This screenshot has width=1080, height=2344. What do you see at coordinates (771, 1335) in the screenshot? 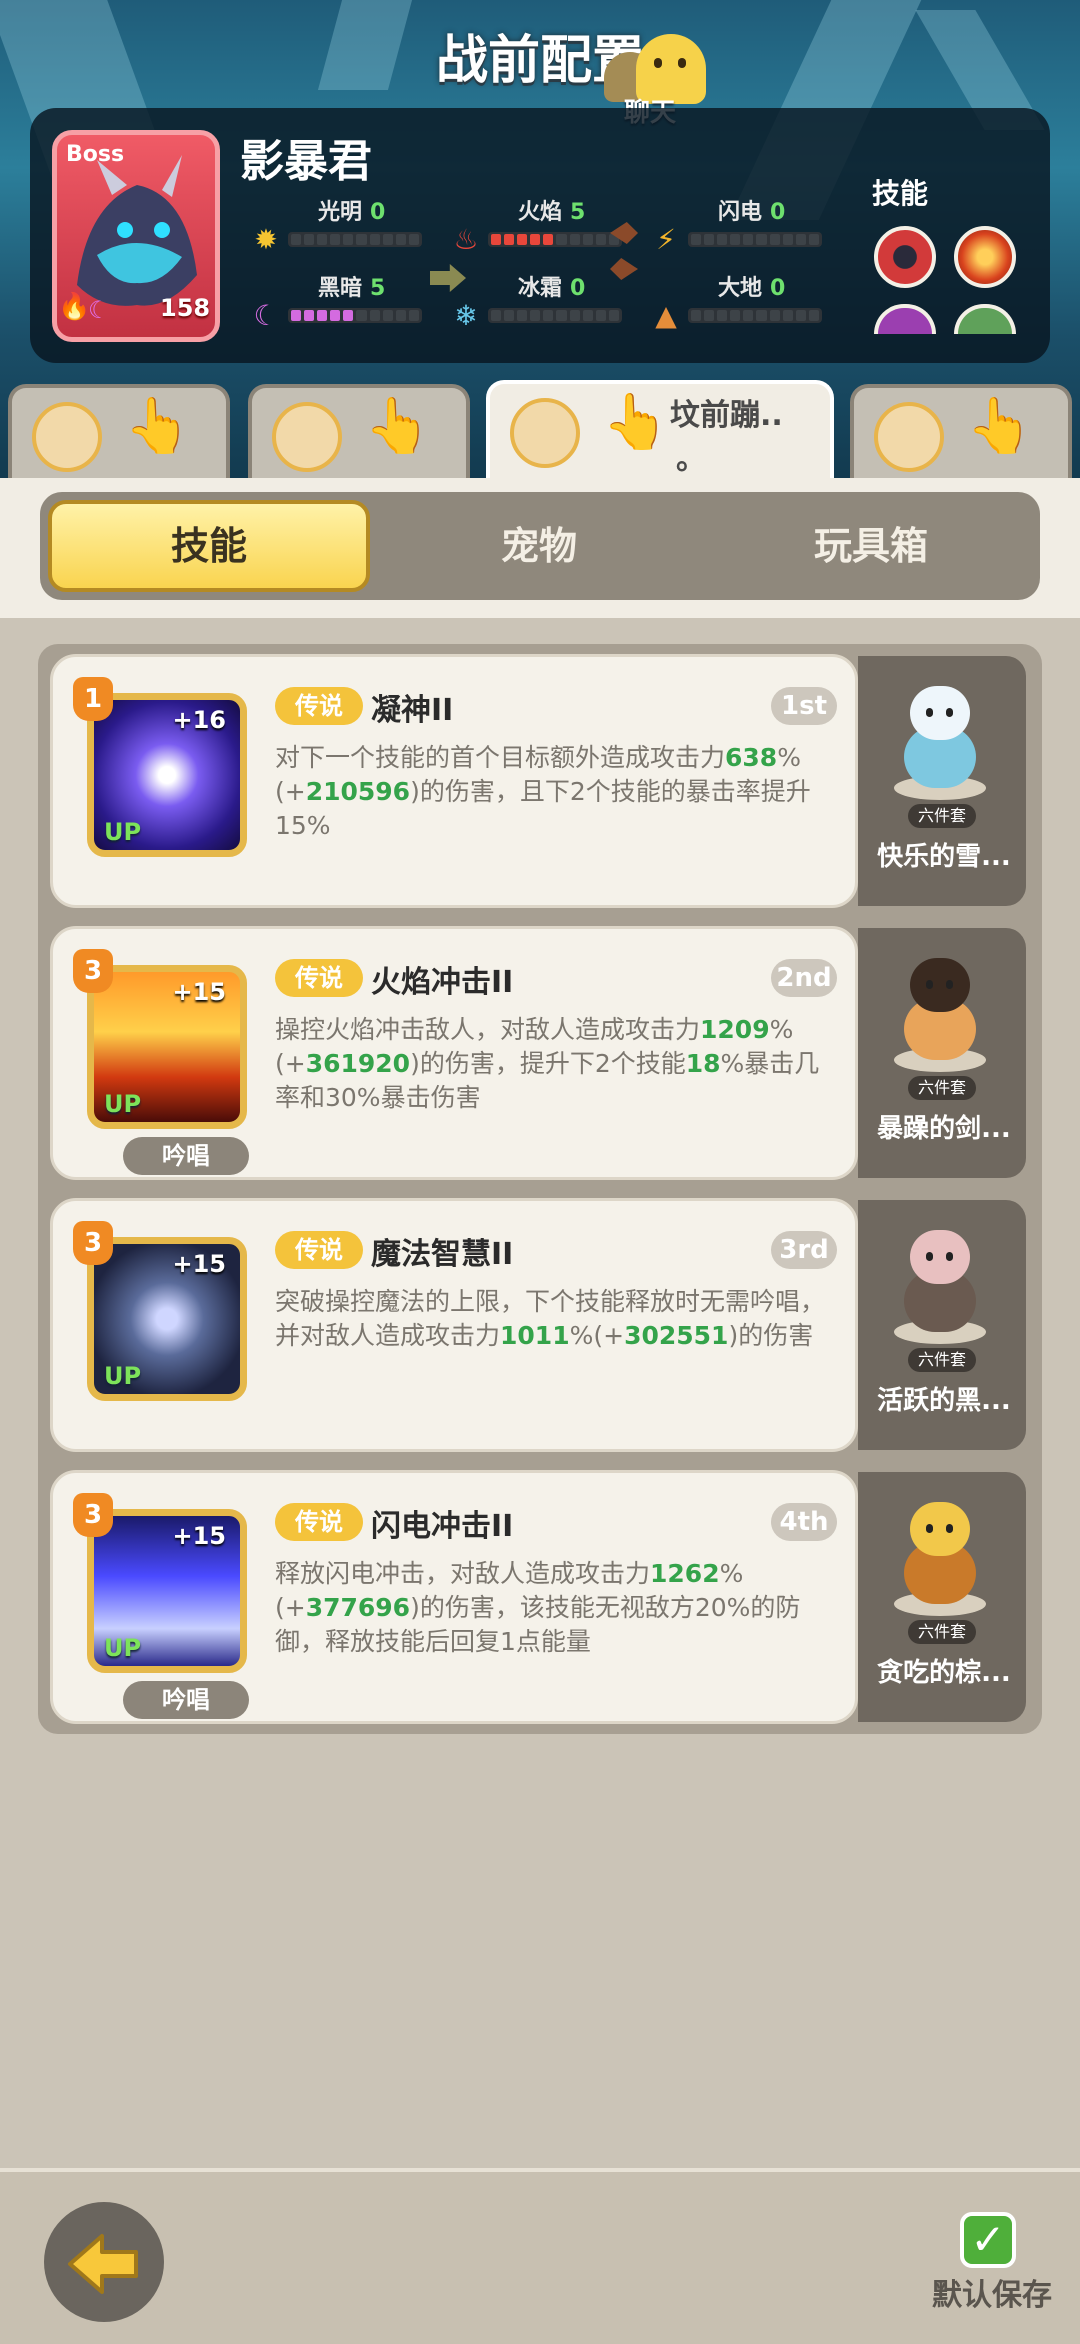
I see `skill-description-text: )的伤害` at bounding box center [771, 1335].